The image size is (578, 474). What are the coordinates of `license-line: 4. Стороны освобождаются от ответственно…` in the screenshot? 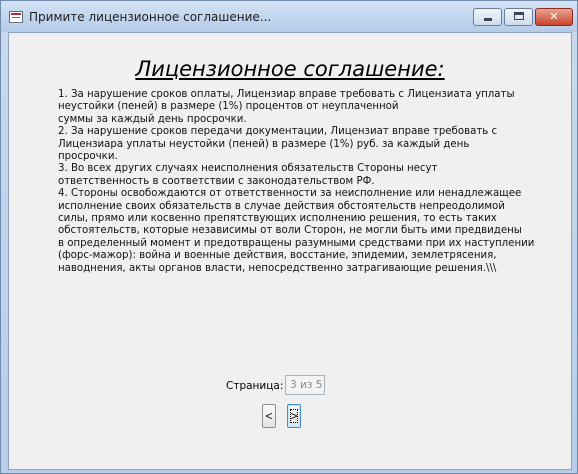 It's located at (290, 194).